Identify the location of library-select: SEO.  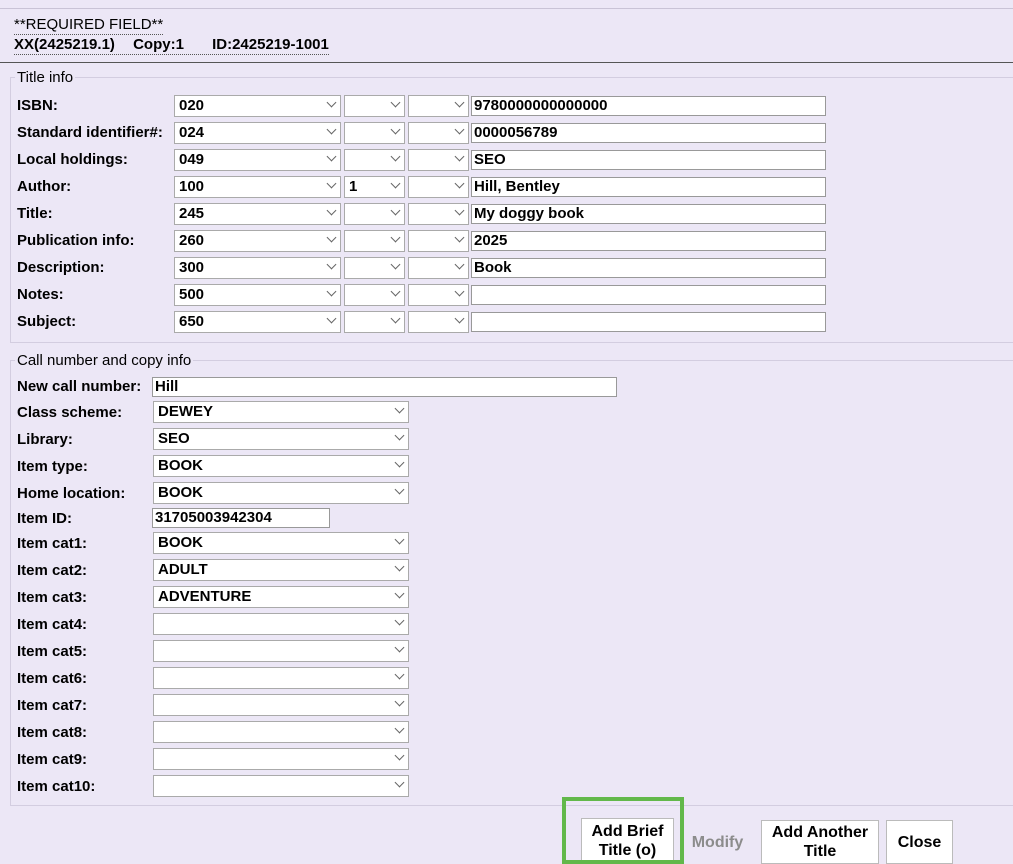
(281, 439).